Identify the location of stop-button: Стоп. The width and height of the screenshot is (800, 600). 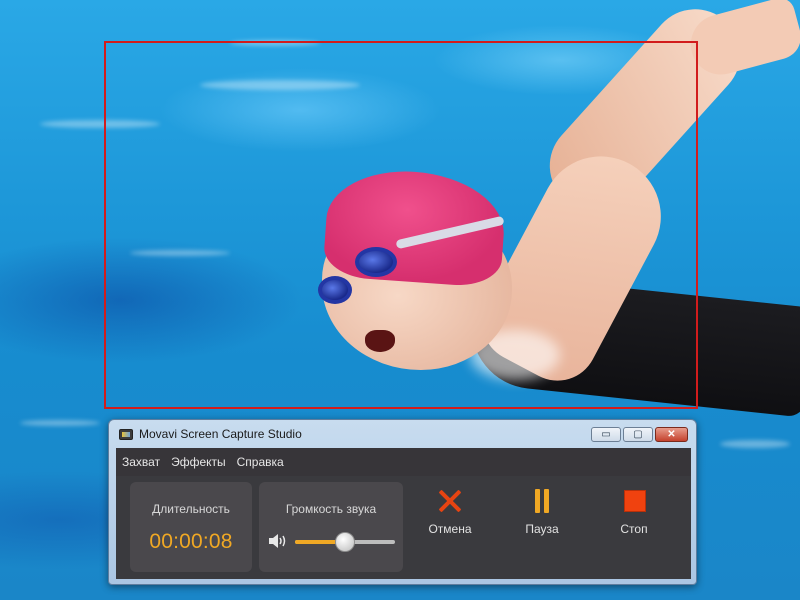
(634, 528).